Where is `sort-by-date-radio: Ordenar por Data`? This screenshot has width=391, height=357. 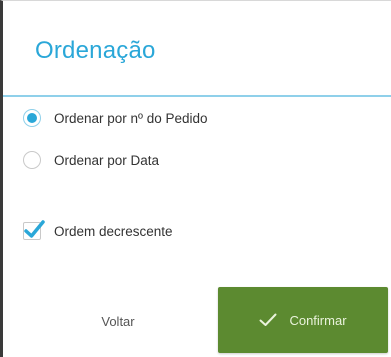
sort-by-date-radio: Ordenar por Data is located at coordinates (91, 160).